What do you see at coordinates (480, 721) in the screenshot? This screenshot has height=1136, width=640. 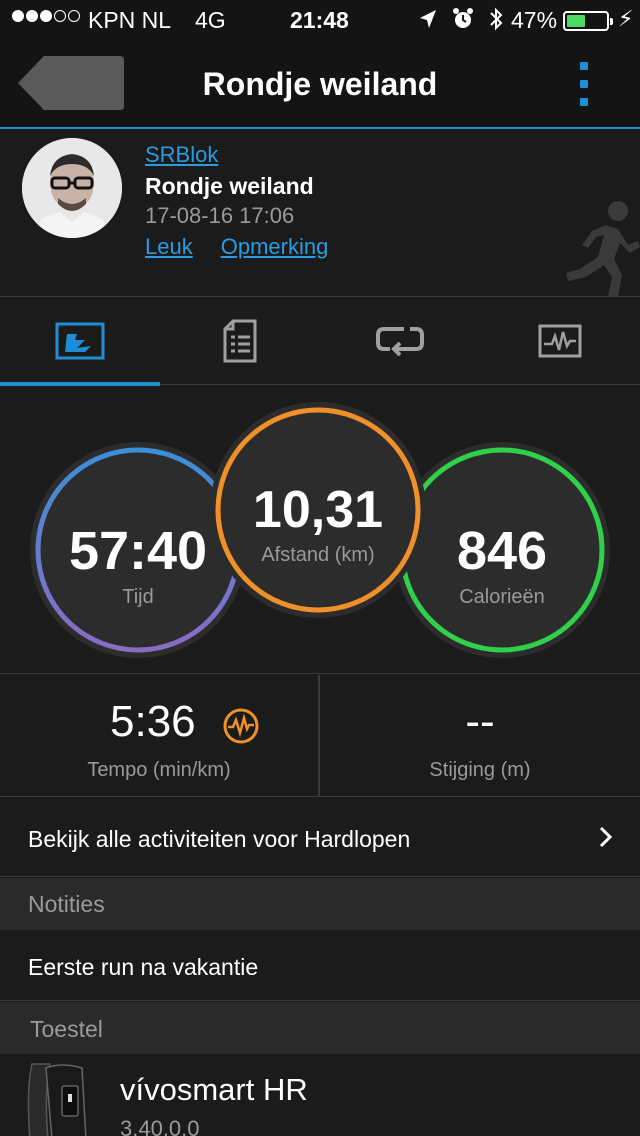 I see `elevation-value: --` at bounding box center [480, 721].